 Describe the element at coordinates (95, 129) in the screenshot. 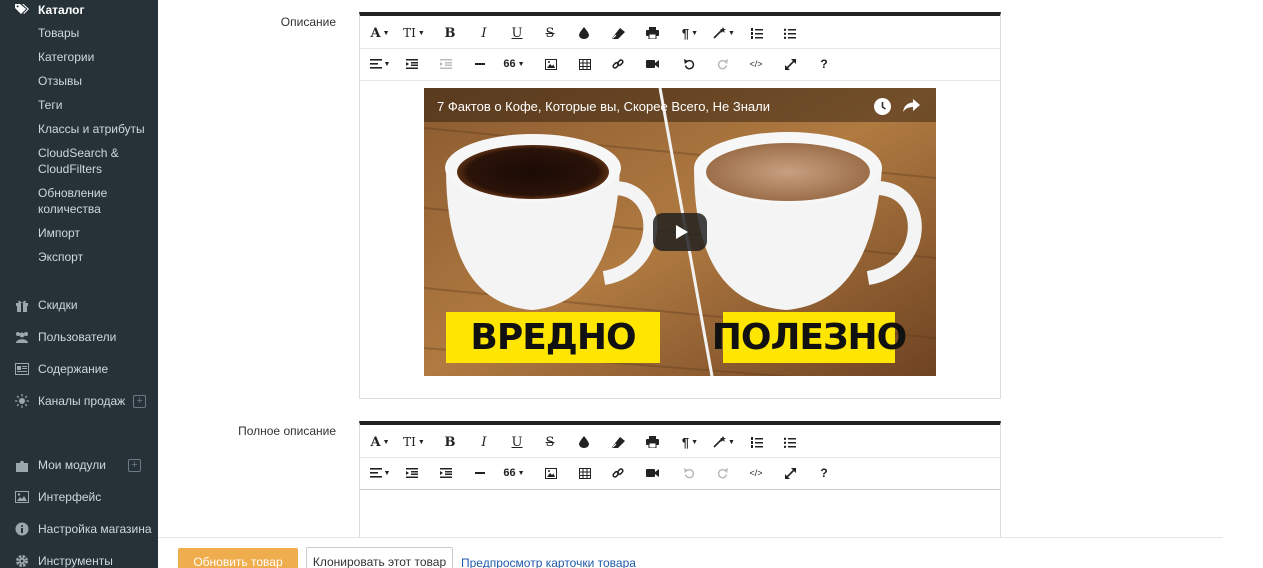

I see `sidebar-subitem-classes: Классы и атрибуты` at that location.